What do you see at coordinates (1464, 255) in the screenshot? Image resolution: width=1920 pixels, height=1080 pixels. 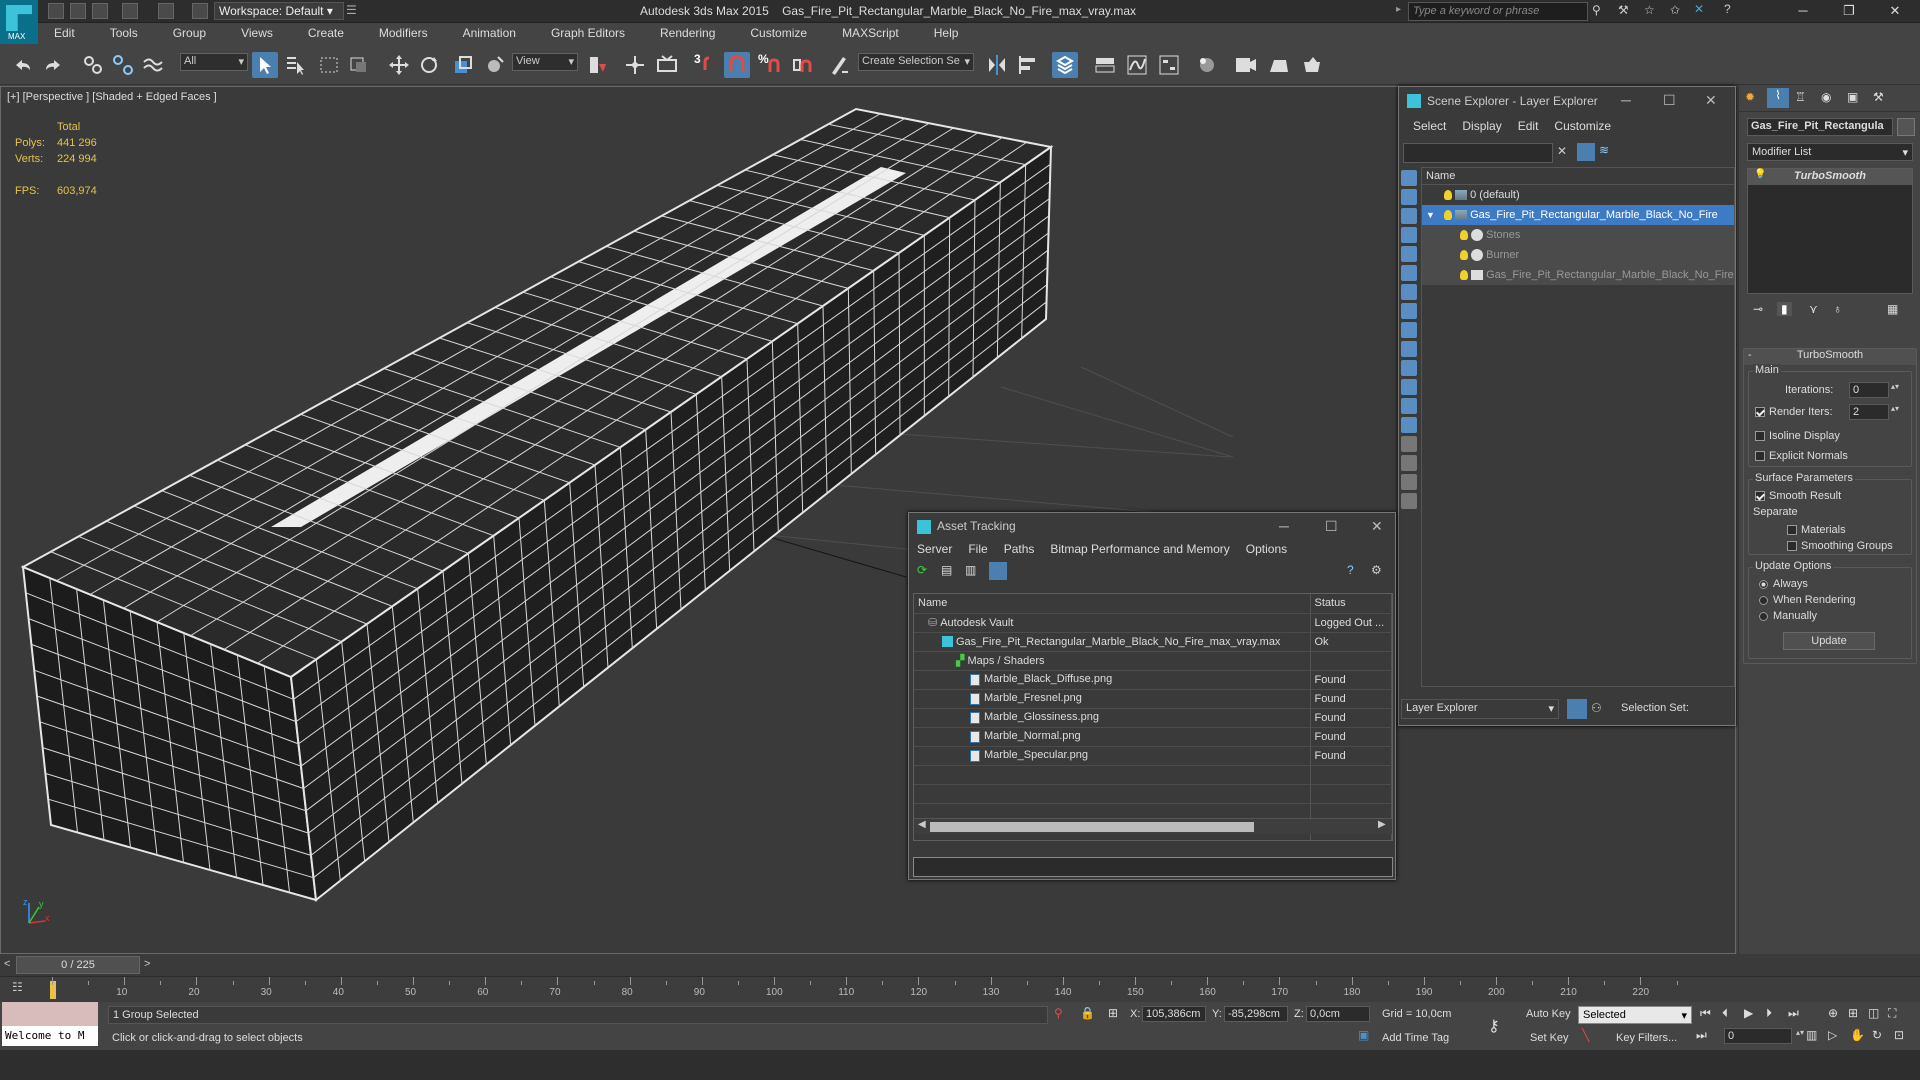 I see `visibility-bulb-icon` at bounding box center [1464, 255].